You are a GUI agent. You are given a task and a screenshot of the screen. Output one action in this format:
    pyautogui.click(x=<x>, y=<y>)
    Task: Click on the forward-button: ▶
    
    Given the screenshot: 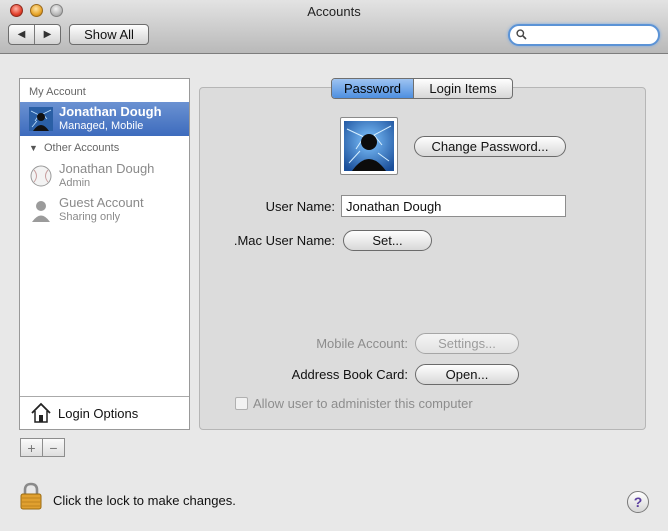 What is the action you would take?
    pyautogui.click(x=47, y=34)
    